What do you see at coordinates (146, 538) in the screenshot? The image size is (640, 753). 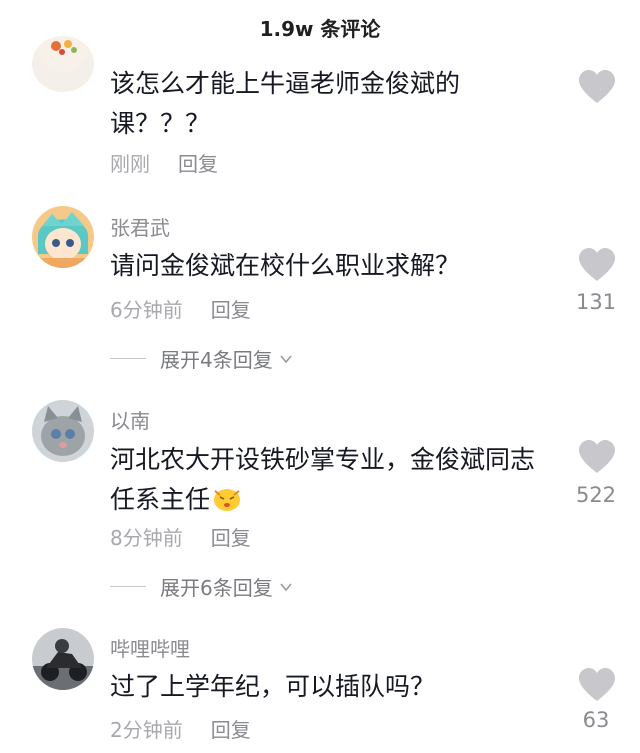 I see `comment-time: 8分钟前` at bounding box center [146, 538].